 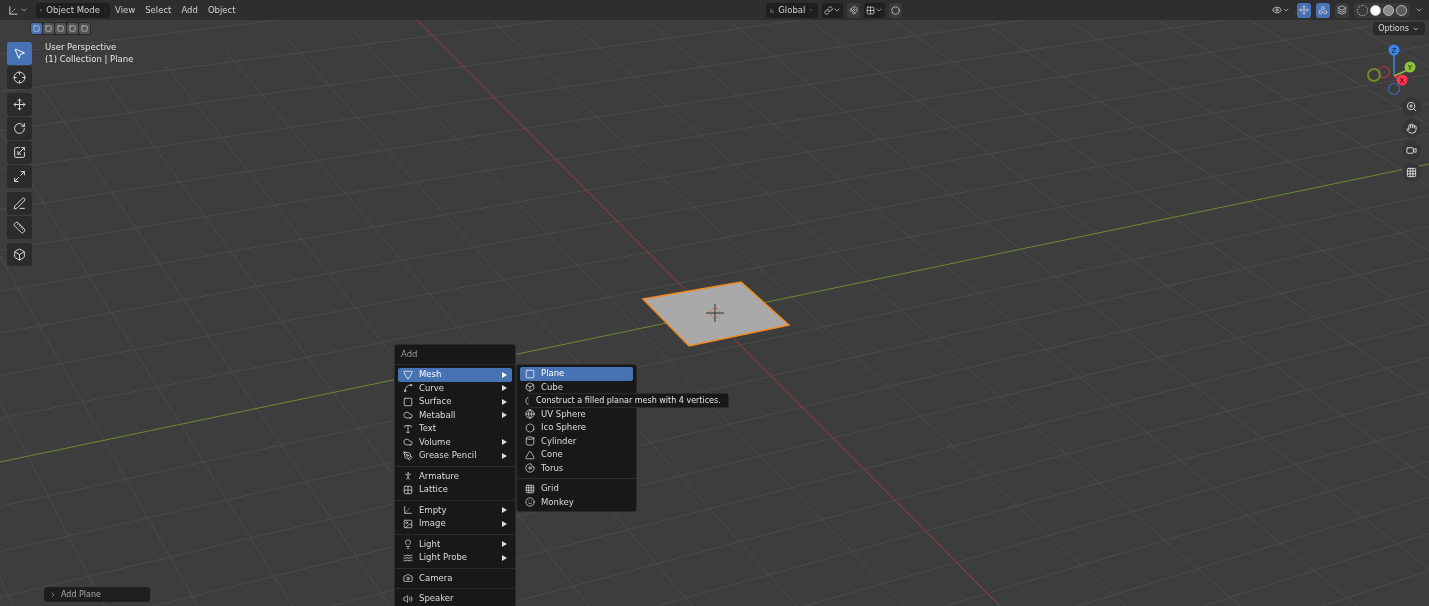 I want to click on menu-item: Text, so click(x=455, y=429).